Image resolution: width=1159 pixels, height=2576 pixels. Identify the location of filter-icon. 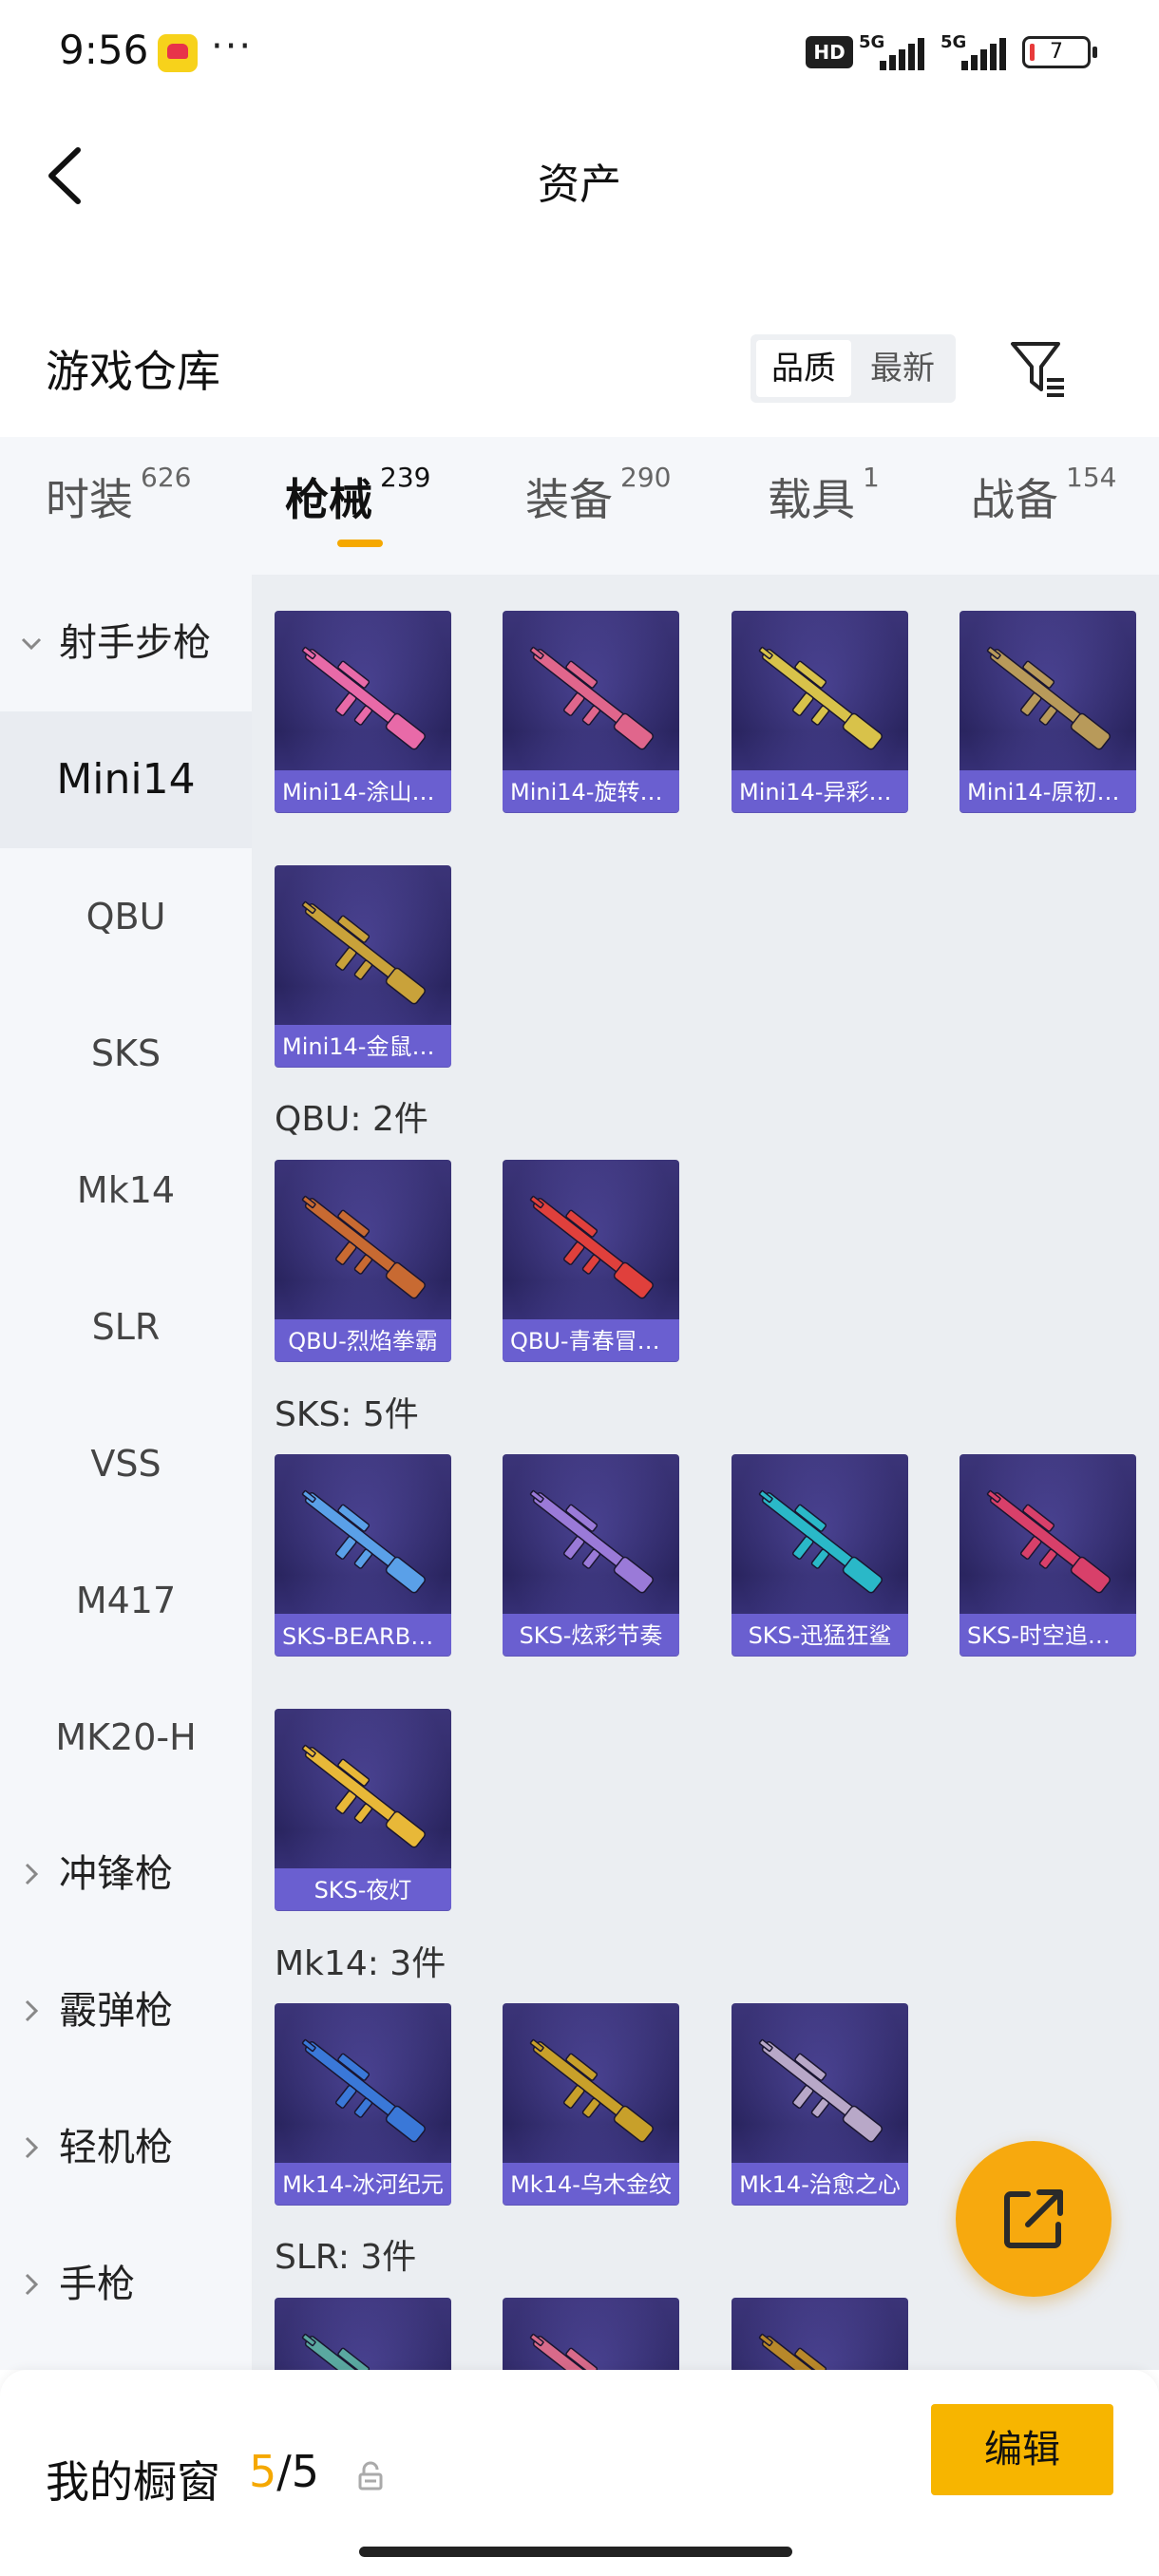
(1037, 369).